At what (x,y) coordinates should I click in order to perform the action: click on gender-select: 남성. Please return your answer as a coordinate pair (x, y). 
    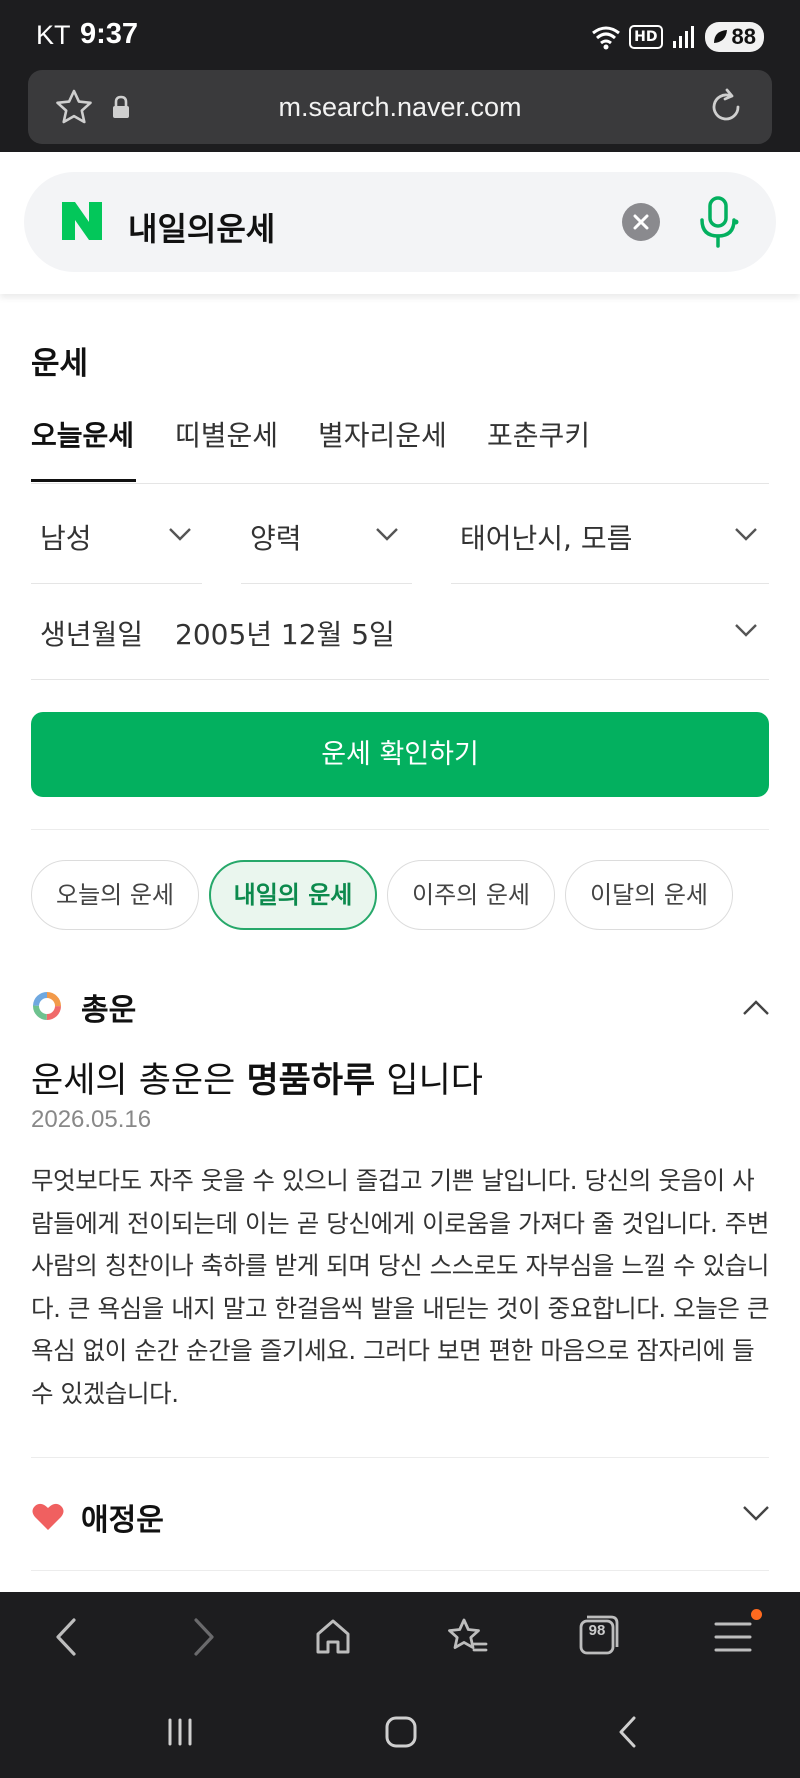
    Looking at the image, I should click on (116, 535).